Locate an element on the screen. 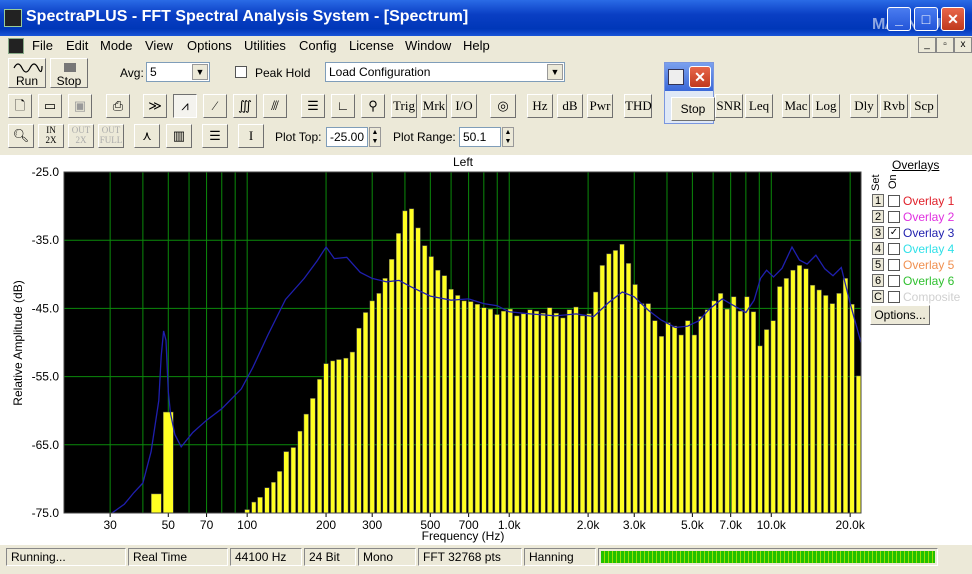 This screenshot has width=972, height=574. trig-button: Trig is located at coordinates (404, 106).